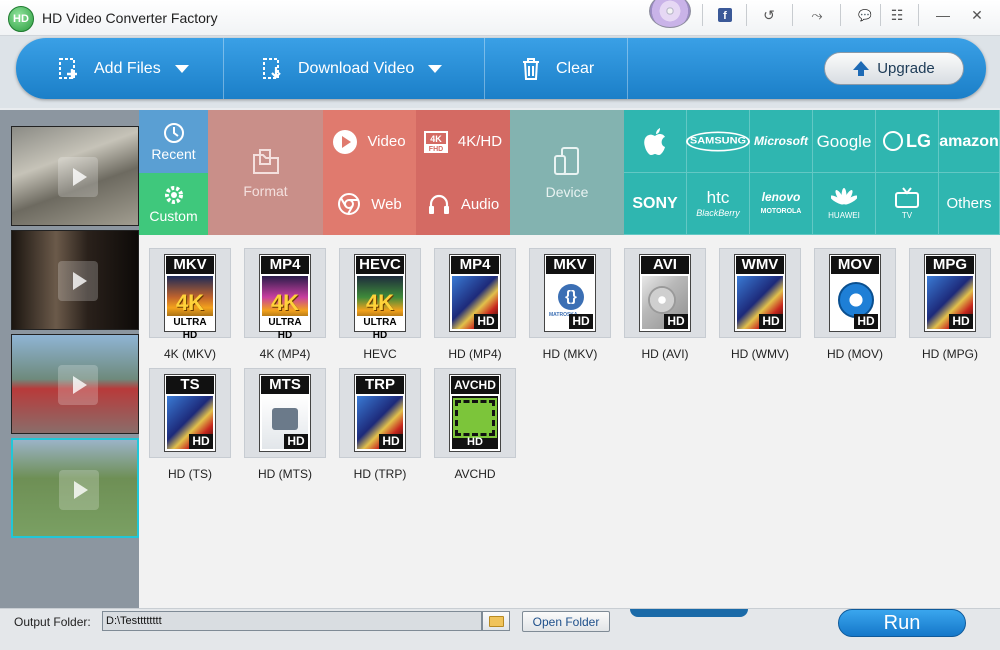 Image resolution: width=1000 pixels, height=650 pixels. I want to click on download-video-button: Download Video, so click(352, 68).